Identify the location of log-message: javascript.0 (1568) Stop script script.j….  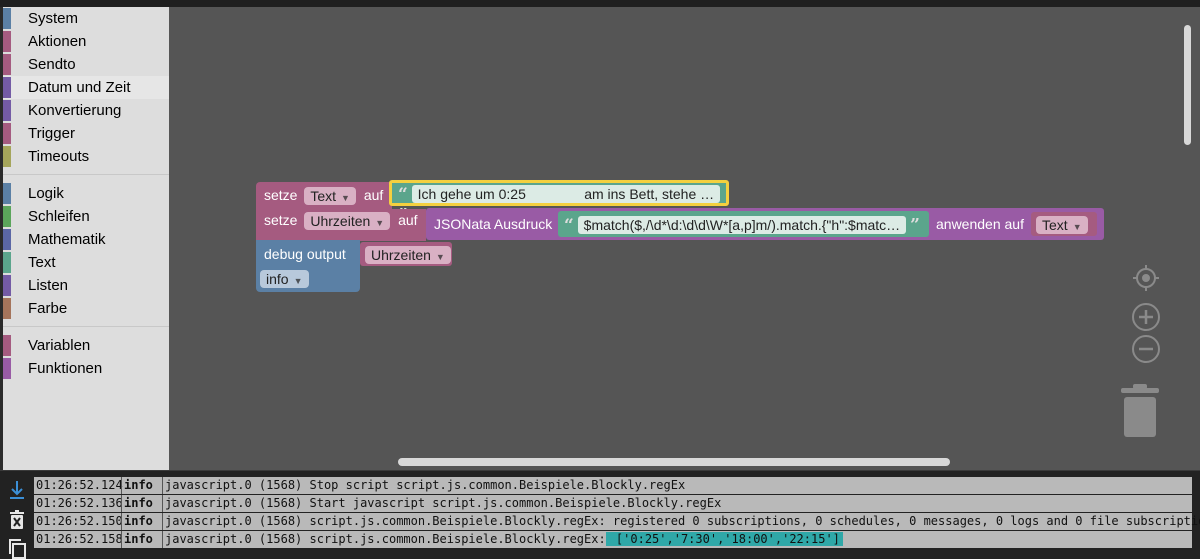
(425, 485).